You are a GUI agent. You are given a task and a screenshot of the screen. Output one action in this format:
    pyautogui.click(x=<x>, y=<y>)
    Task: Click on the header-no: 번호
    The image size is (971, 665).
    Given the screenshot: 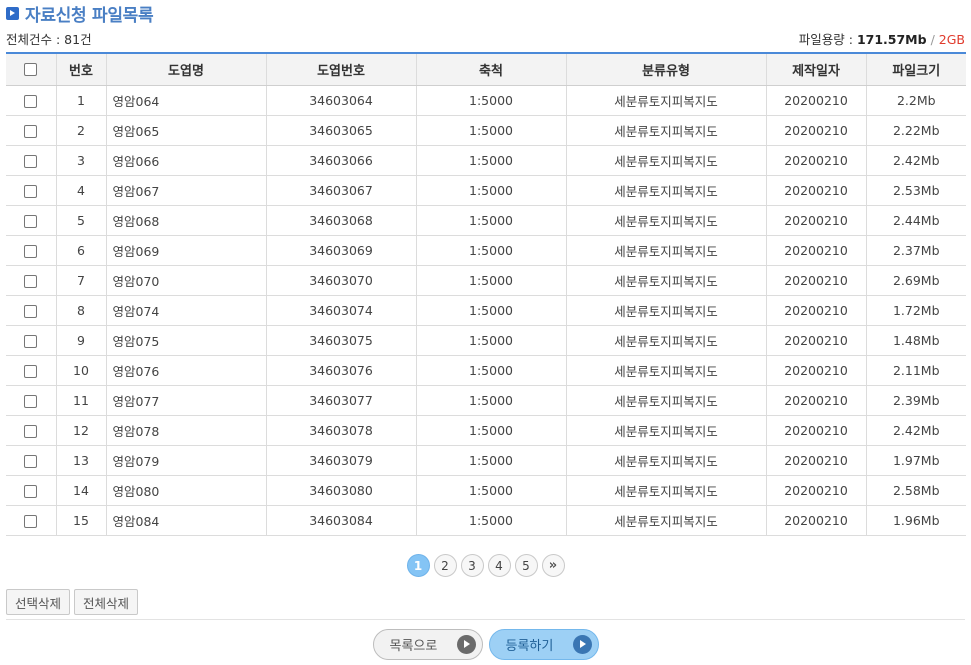 What is the action you would take?
    pyautogui.click(x=80, y=69)
    